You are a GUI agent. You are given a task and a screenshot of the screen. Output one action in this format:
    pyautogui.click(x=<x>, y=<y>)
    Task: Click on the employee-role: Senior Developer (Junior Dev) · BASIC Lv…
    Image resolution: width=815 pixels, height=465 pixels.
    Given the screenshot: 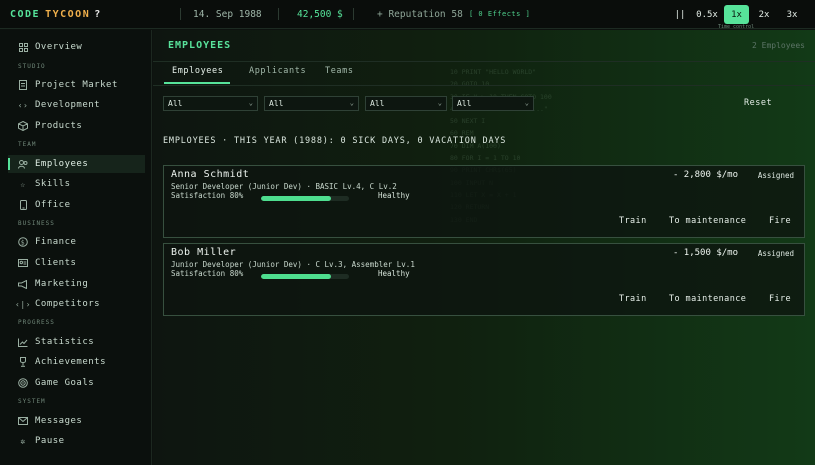 What is the action you would take?
    pyautogui.click(x=284, y=186)
    